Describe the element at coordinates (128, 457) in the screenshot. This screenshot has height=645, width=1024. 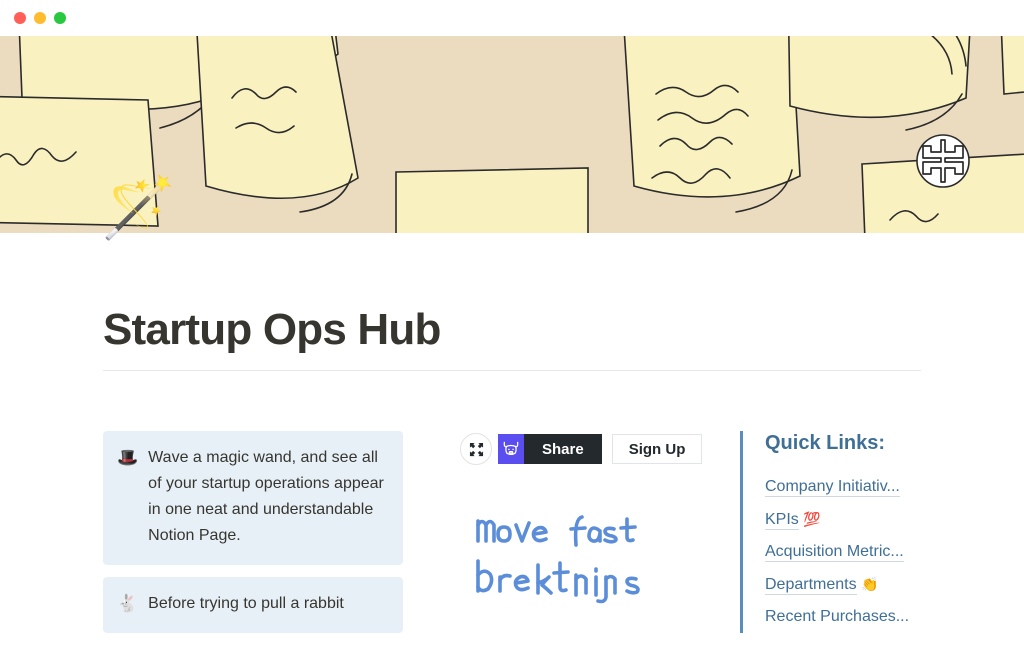
I see `top-hat-emoji: 🎩` at that location.